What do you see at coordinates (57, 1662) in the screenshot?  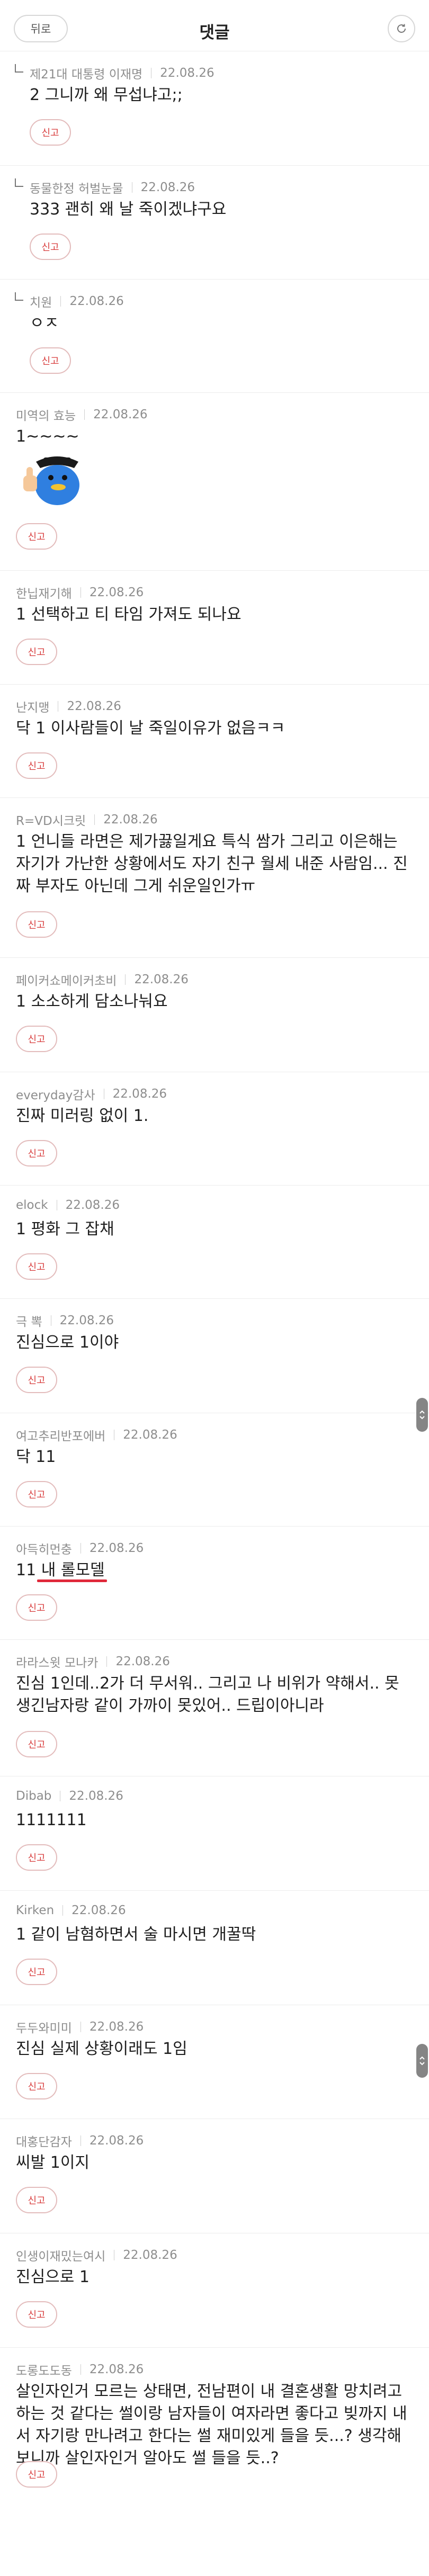 I see `author-name: 라라스윗 모나카` at bounding box center [57, 1662].